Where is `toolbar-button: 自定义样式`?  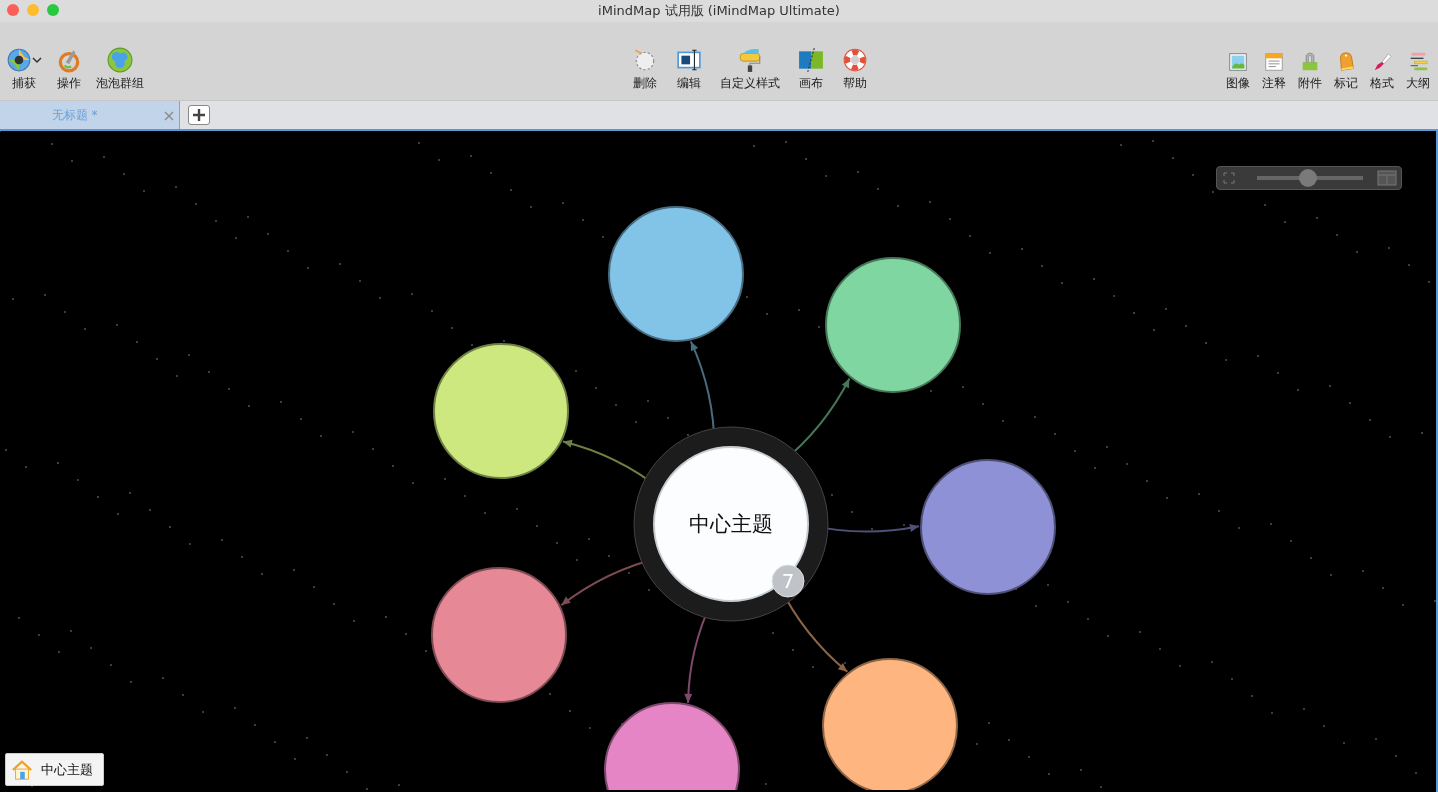 toolbar-button: 自定义样式 is located at coordinates (750, 69).